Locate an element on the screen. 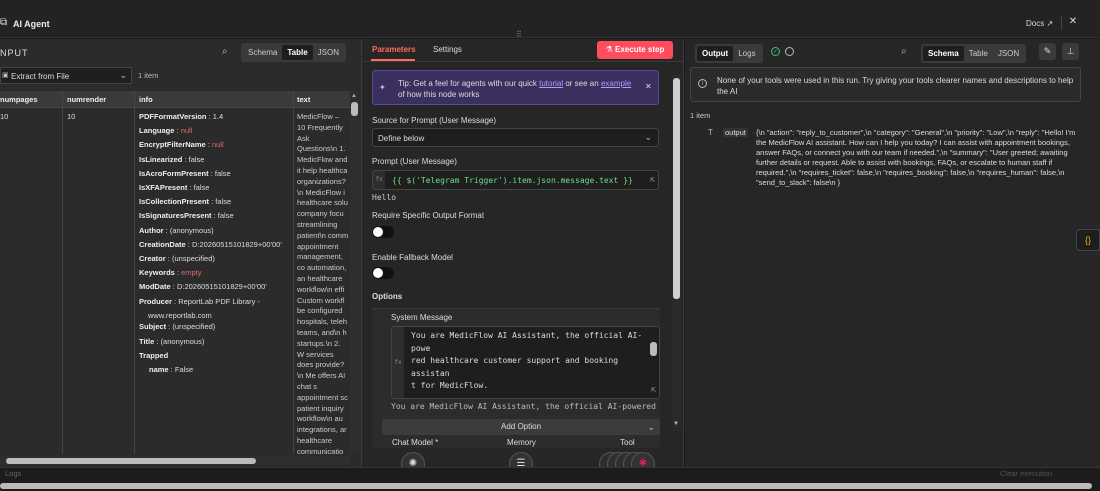 This screenshot has height=491, width=1100. system-message-label: System Message is located at coordinates (422, 317).